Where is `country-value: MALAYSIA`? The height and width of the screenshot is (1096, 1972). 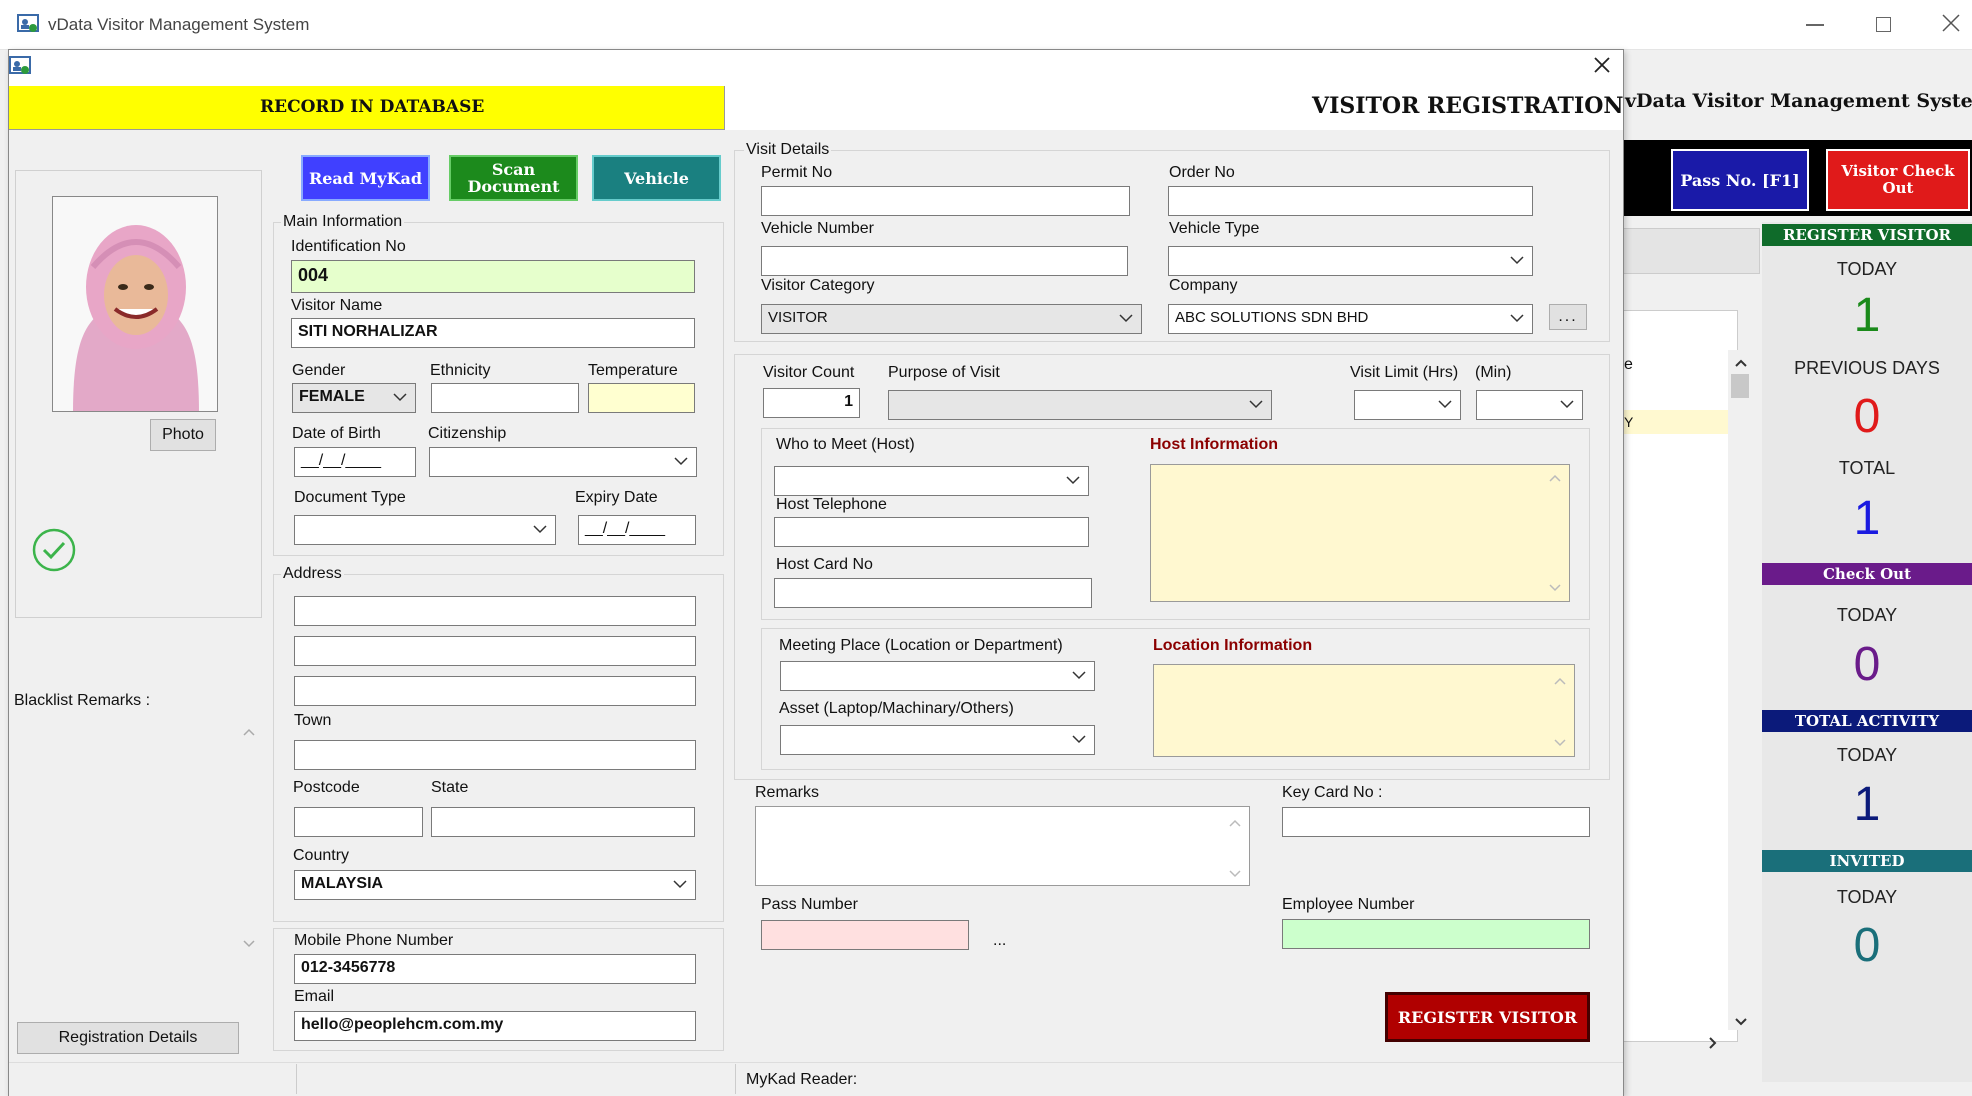
country-value: MALAYSIA is located at coordinates (342, 883).